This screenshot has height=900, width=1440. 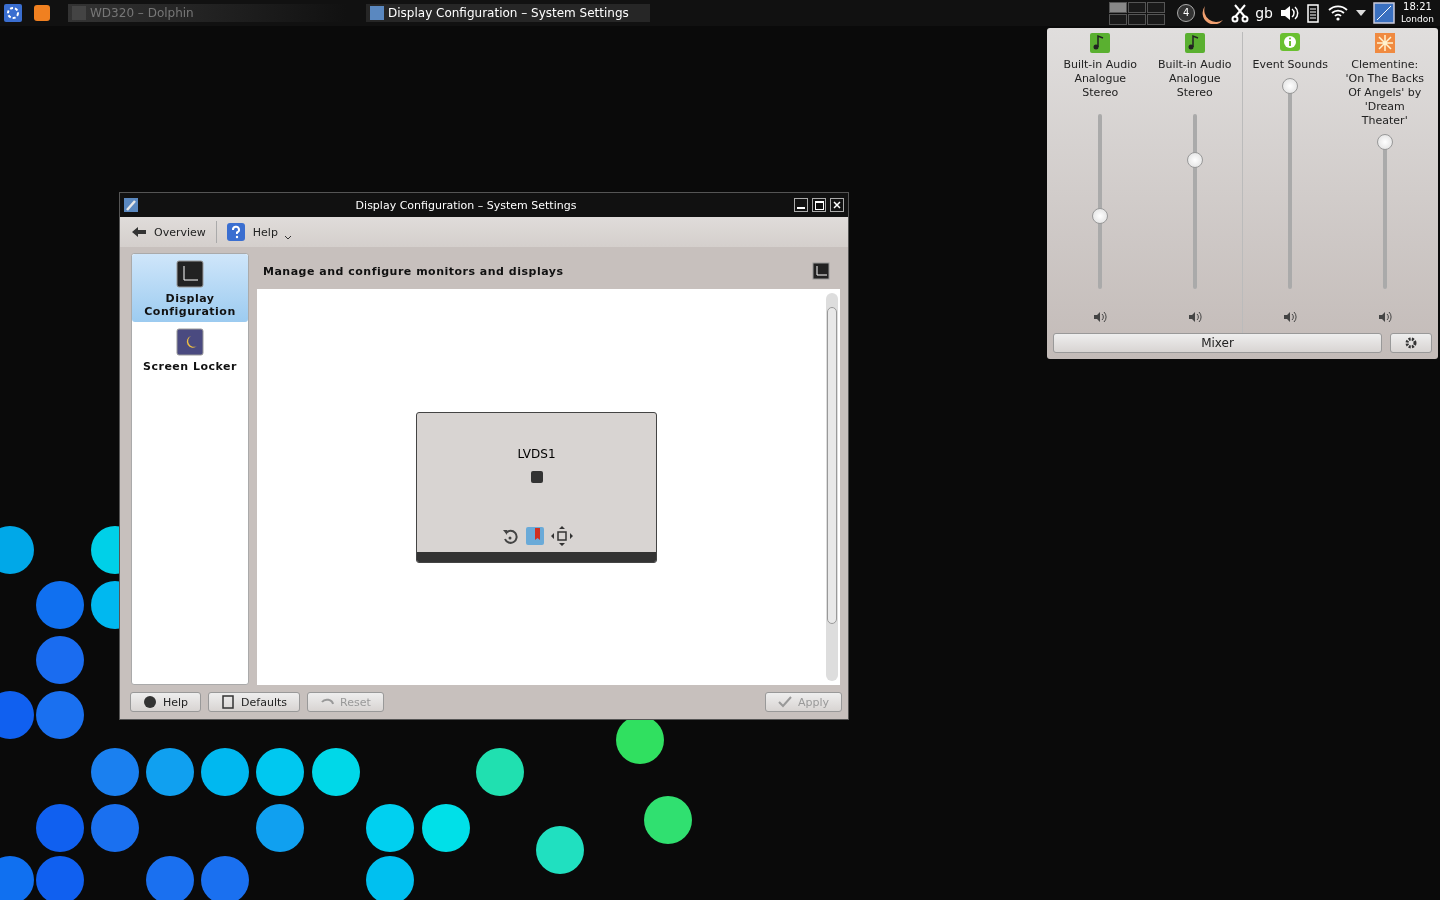 I want to click on clock: 18:21 London, so click(x=1417, y=13).